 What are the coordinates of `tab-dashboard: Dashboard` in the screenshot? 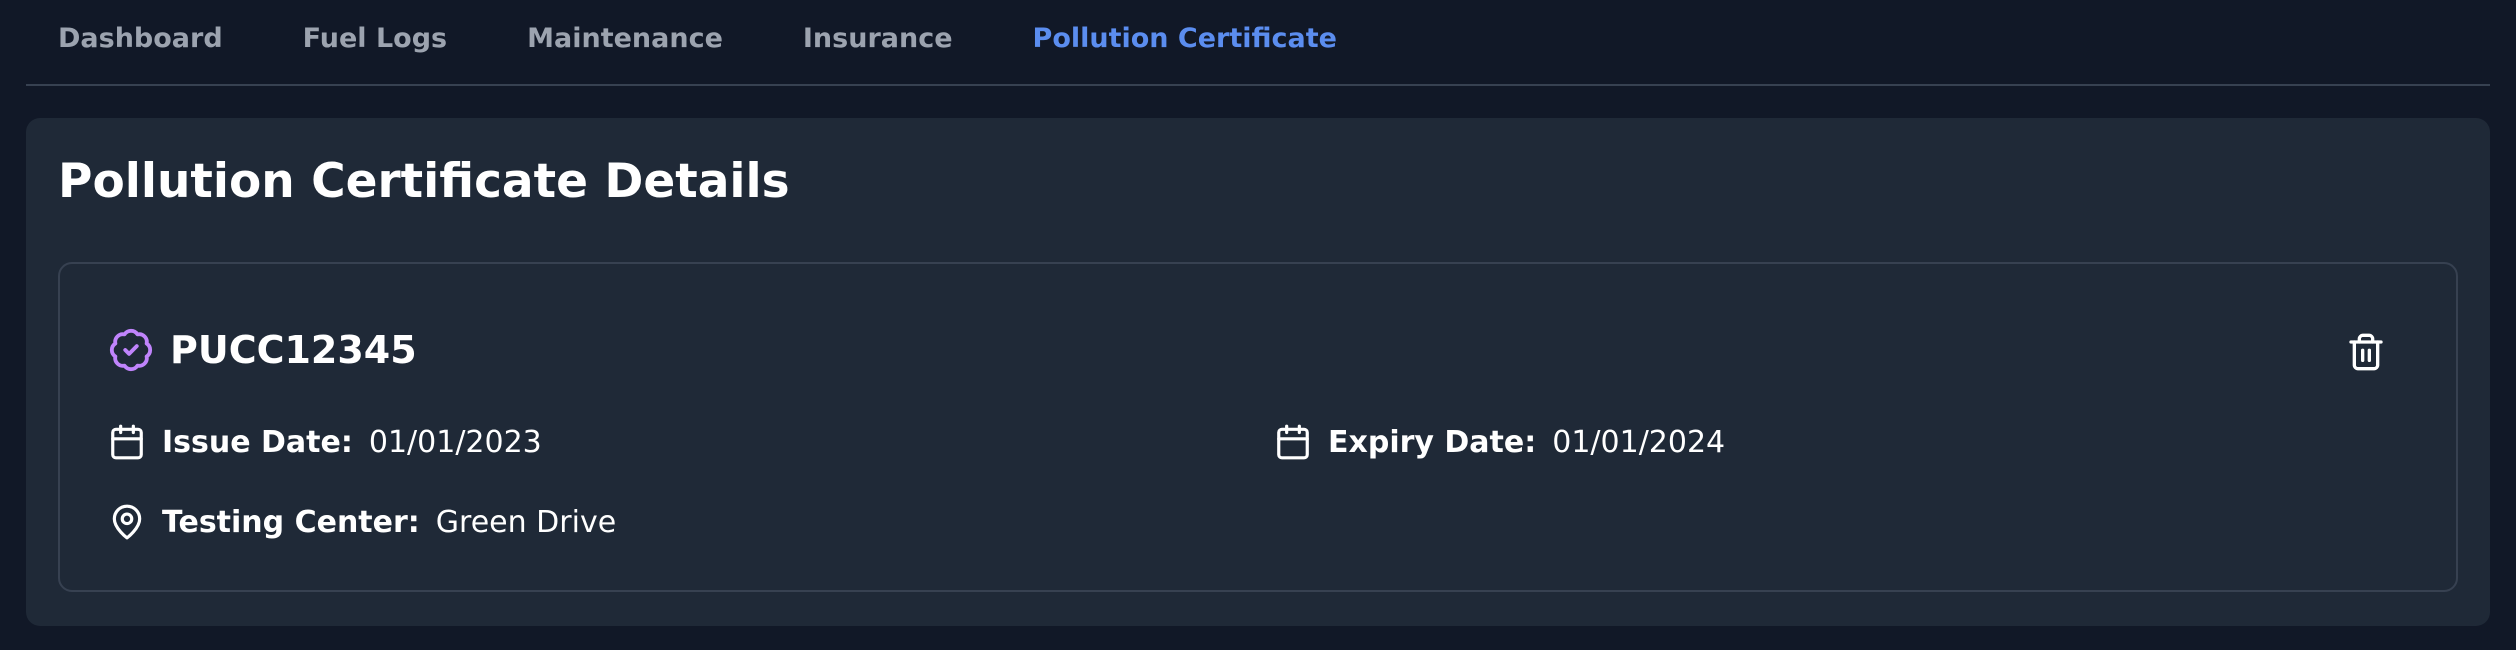 It's located at (140, 38).